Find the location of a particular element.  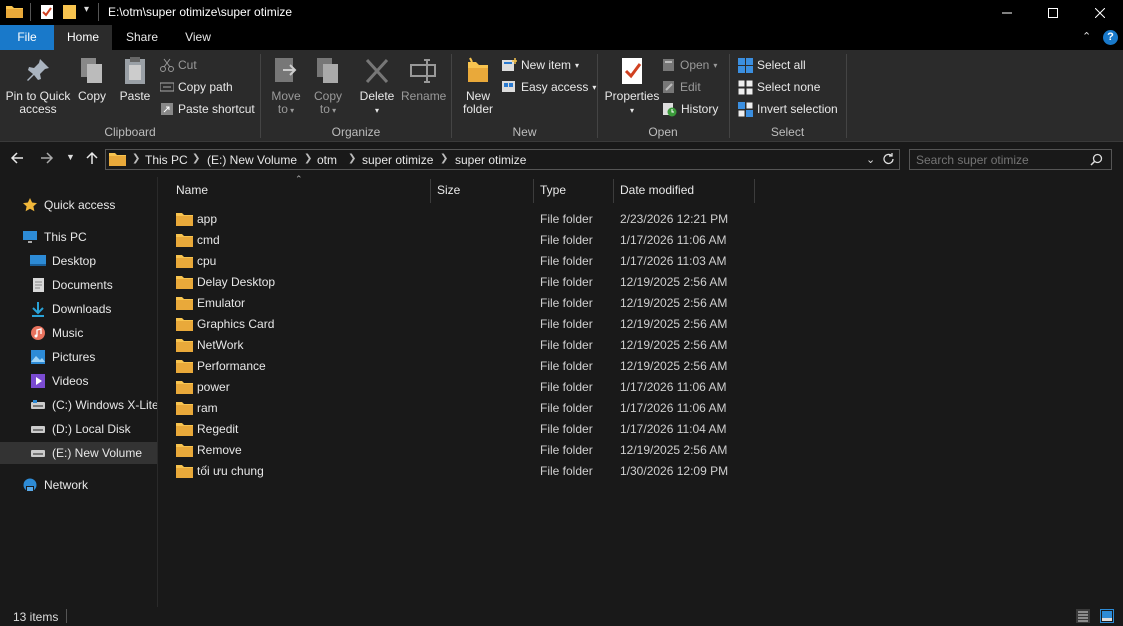

tab-share: Share is located at coordinates (142, 37).